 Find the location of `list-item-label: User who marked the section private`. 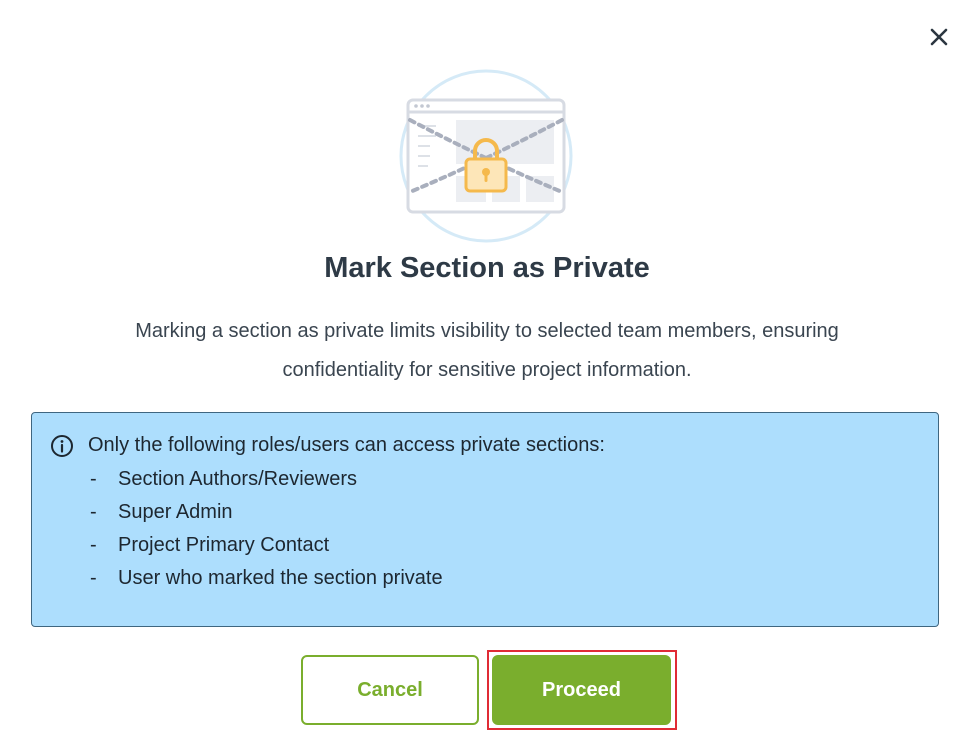

list-item-label: User who marked the section private is located at coordinates (280, 578).